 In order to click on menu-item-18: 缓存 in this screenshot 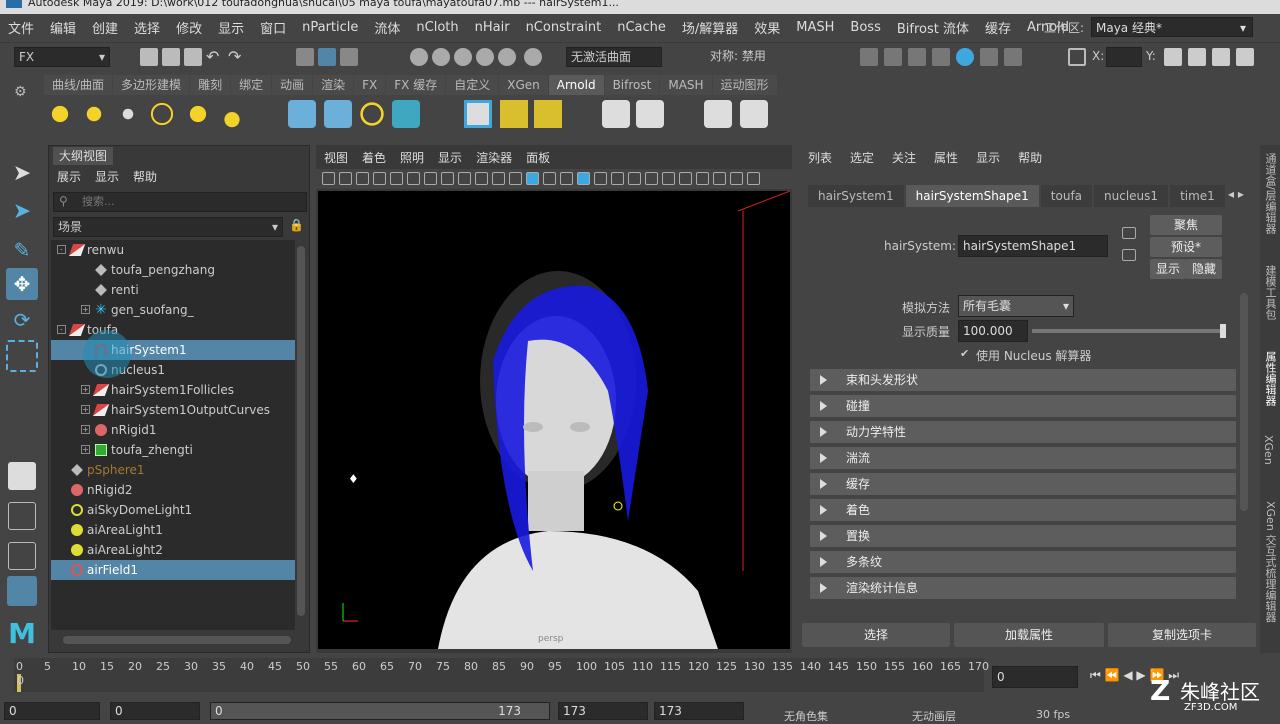, I will do `click(998, 27)`.